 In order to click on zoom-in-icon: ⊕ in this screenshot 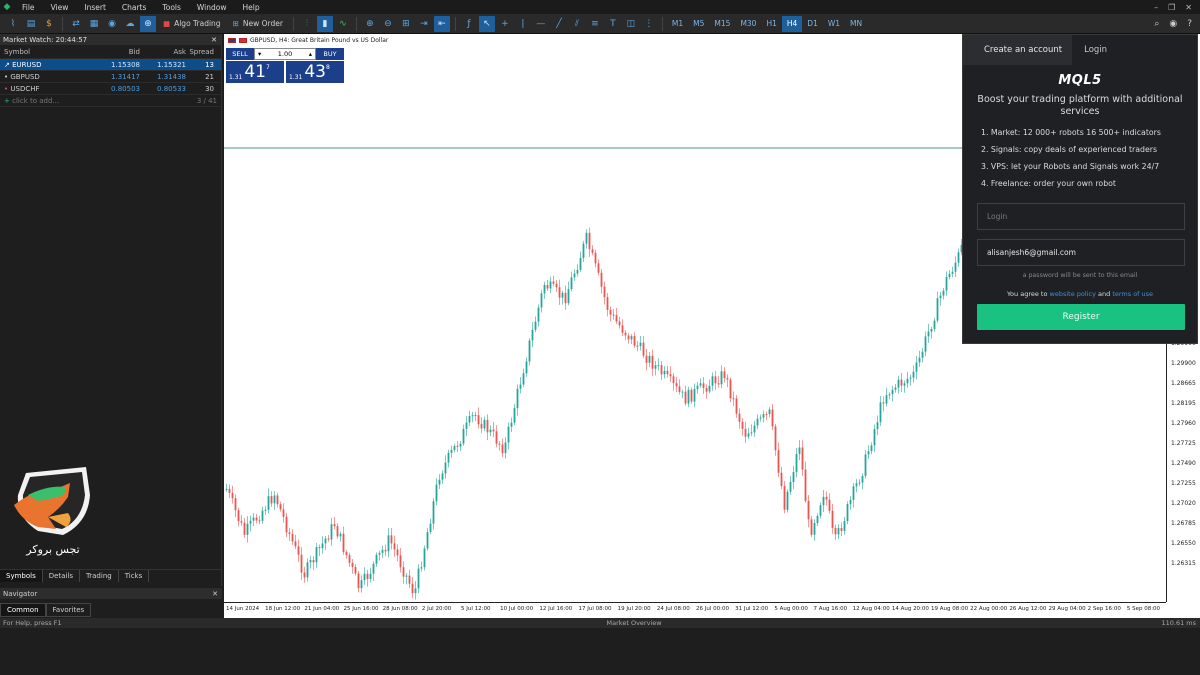, I will do `click(370, 24)`.